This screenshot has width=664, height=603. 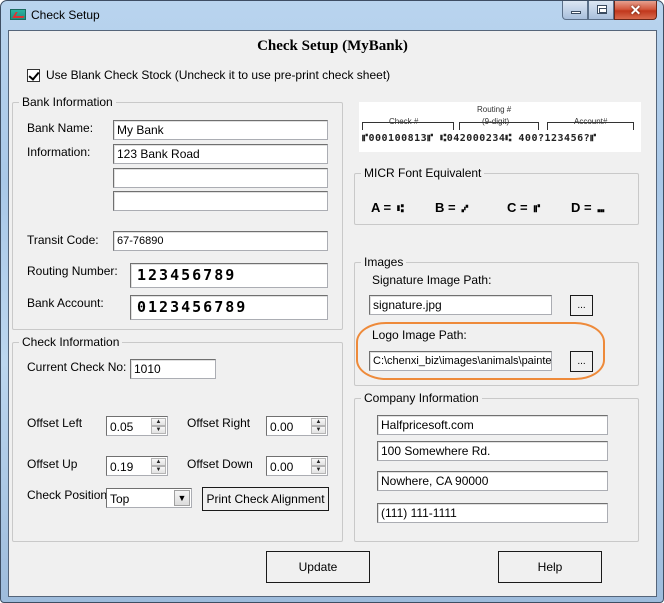 I want to click on bank-name-label: Bank Name:, so click(x=60, y=128).